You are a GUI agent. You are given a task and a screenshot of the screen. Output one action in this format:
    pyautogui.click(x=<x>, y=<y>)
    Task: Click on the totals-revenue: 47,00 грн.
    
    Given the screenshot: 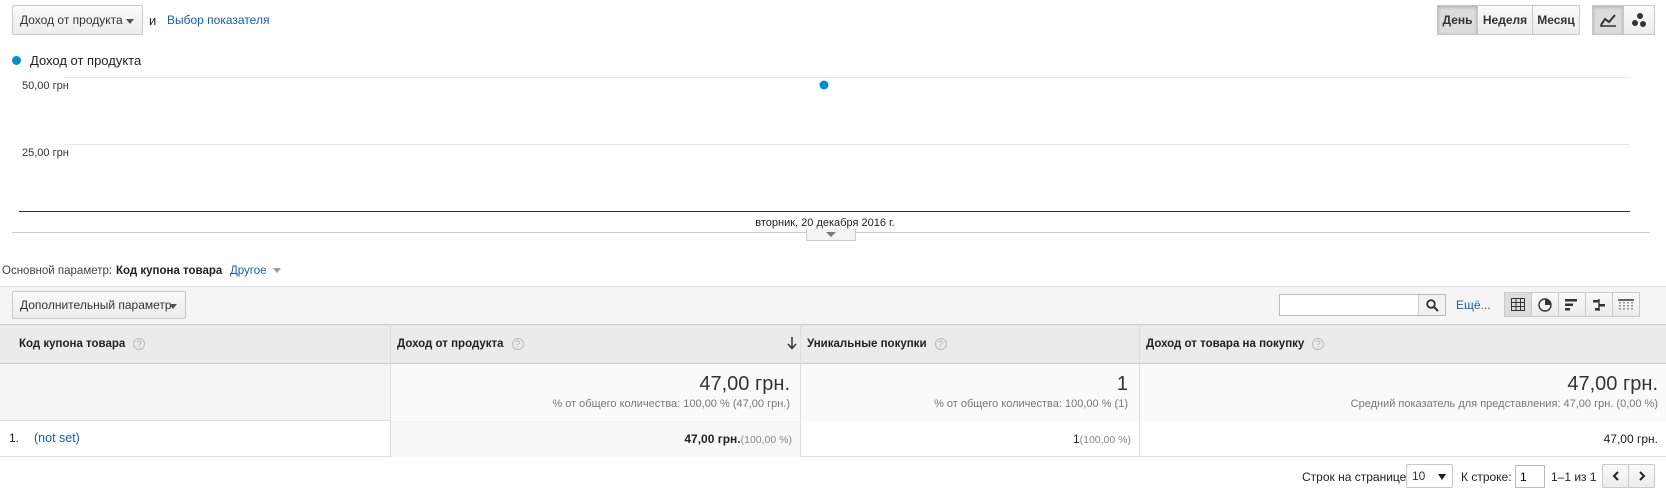 What is the action you would take?
    pyautogui.click(x=744, y=384)
    